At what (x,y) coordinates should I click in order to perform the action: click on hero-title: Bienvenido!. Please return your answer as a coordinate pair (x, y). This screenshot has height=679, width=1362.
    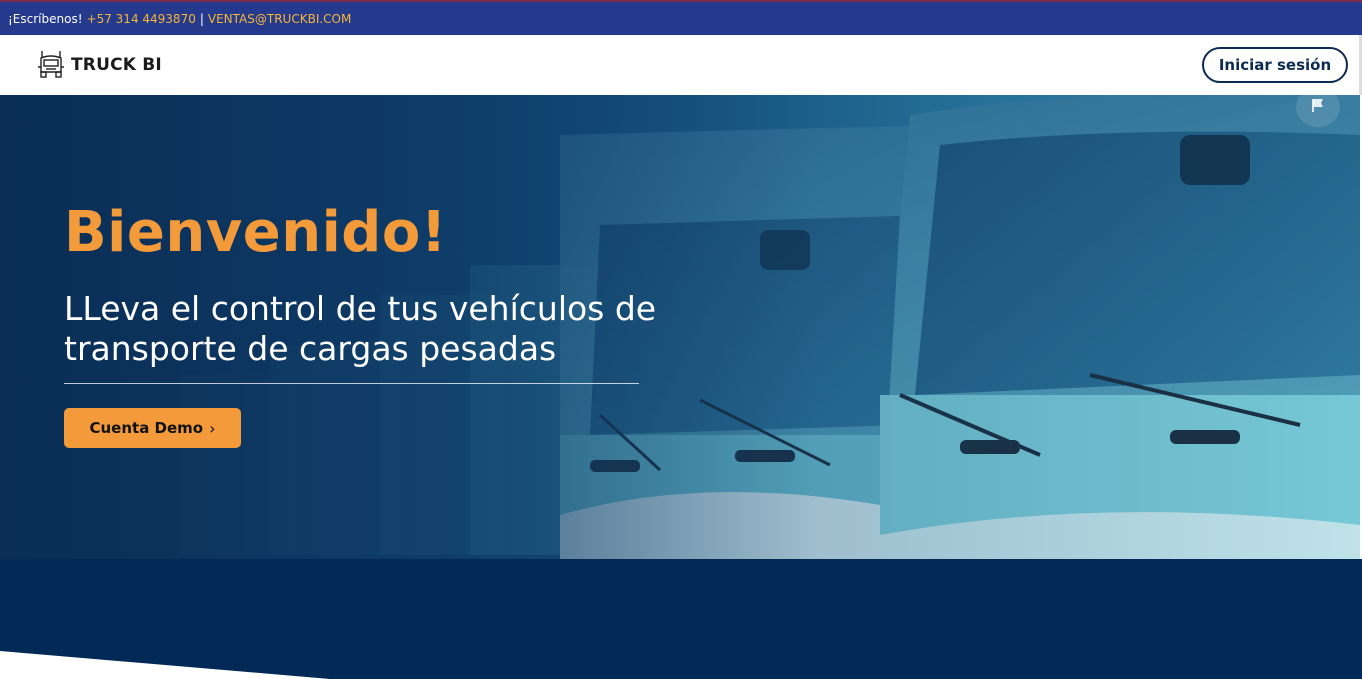
    Looking at the image, I should click on (255, 232).